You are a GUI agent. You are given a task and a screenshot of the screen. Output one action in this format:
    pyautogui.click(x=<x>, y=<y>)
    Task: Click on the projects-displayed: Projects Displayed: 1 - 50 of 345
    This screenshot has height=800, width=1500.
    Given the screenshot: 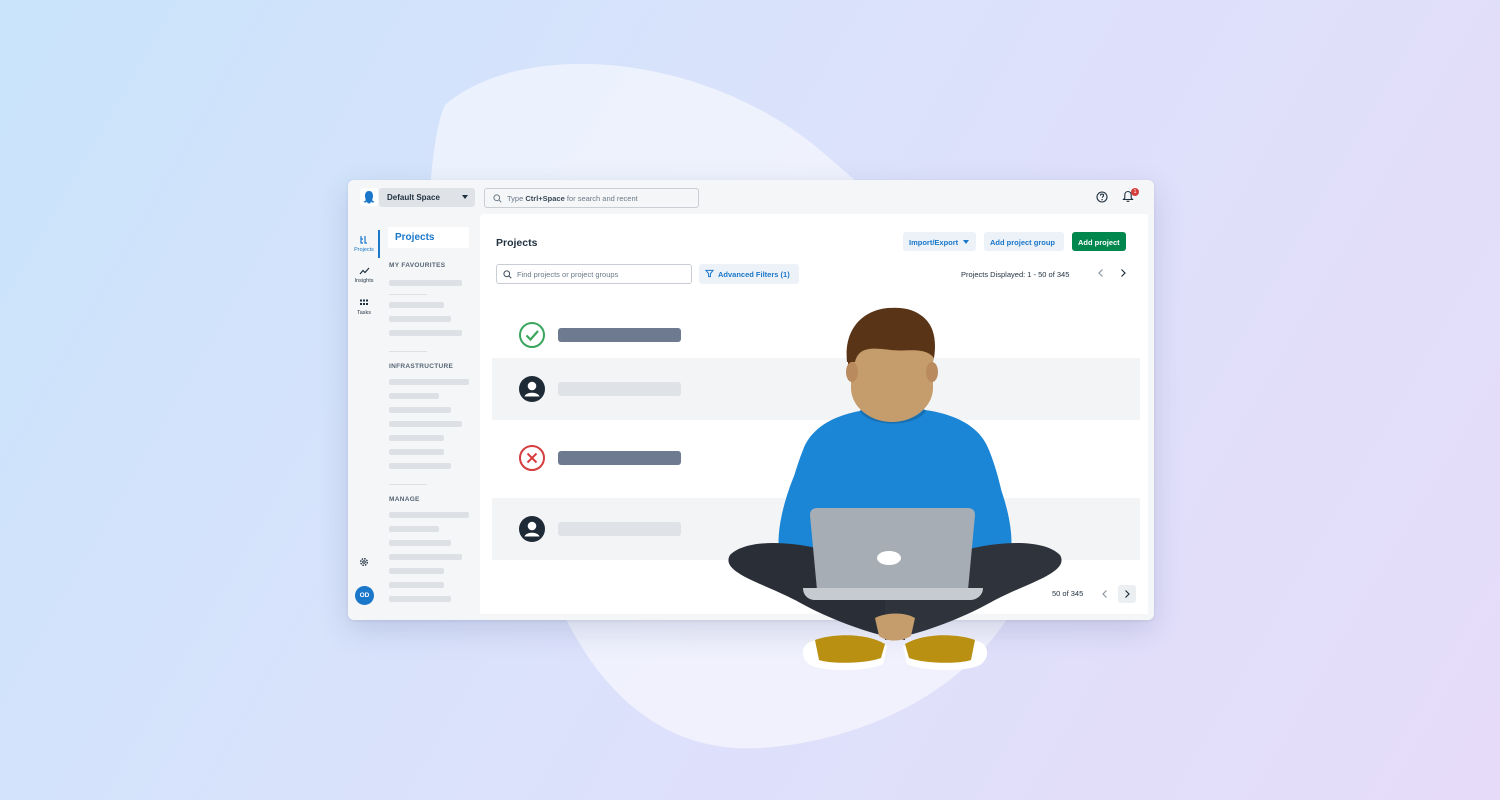 What is the action you would take?
    pyautogui.click(x=1015, y=274)
    